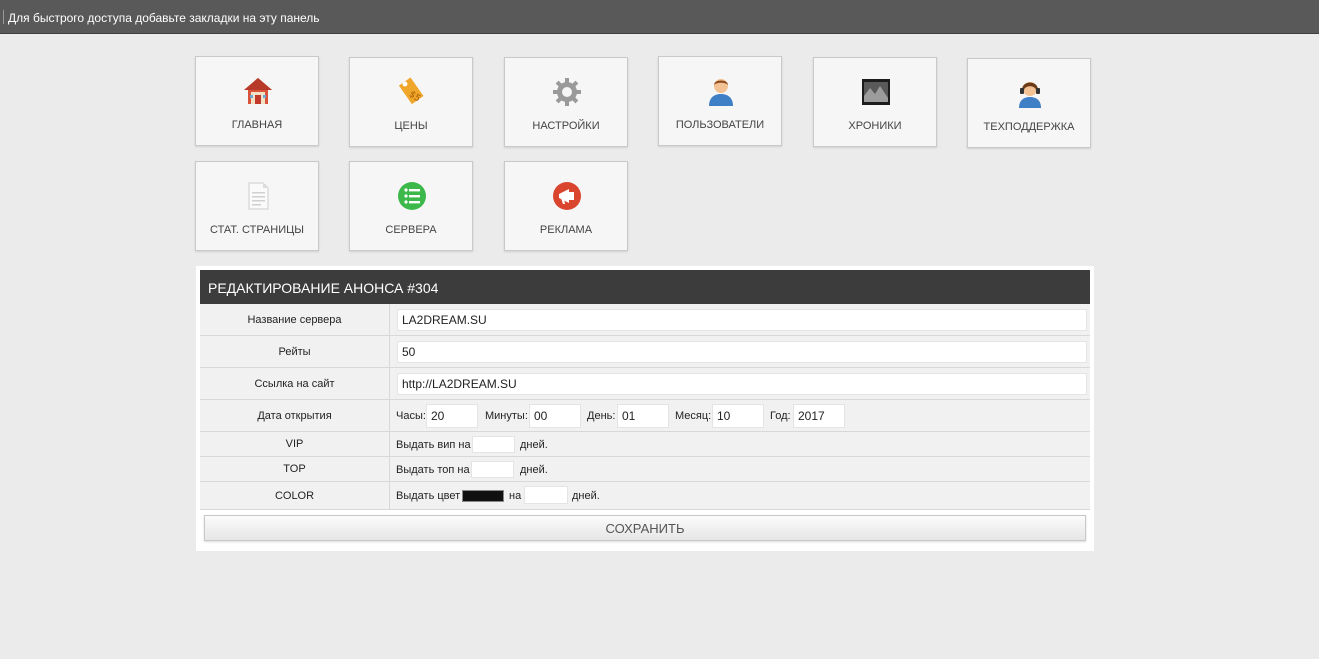 The image size is (1319, 659). I want to click on color-suffix: дней., so click(586, 496).